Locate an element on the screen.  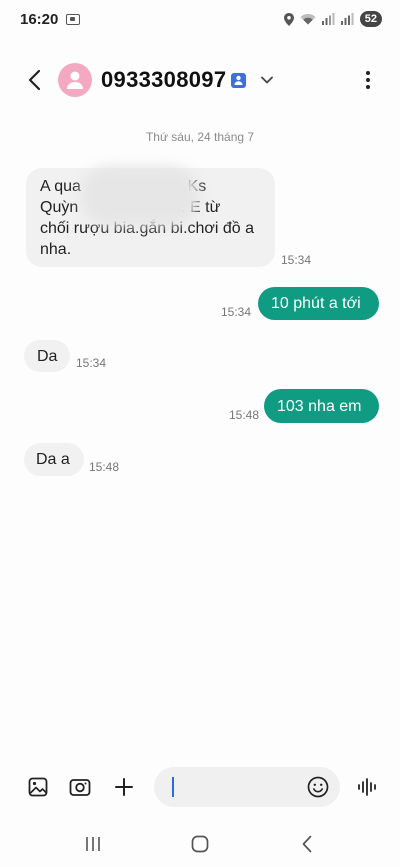
location-icon is located at coordinates (288, 19).